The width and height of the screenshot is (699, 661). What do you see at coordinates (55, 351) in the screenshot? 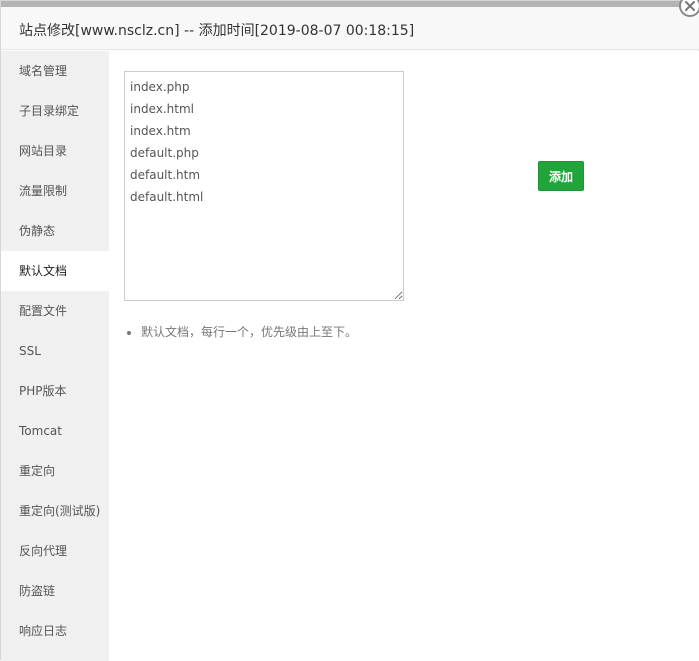
I see `sidebar-item-ssl: SSL` at bounding box center [55, 351].